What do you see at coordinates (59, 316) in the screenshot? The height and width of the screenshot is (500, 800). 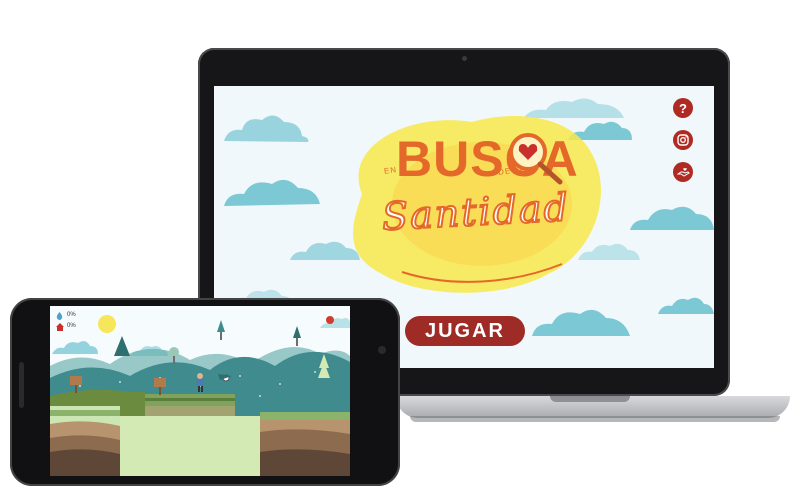 I see `water-drop-icon` at bounding box center [59, 316].